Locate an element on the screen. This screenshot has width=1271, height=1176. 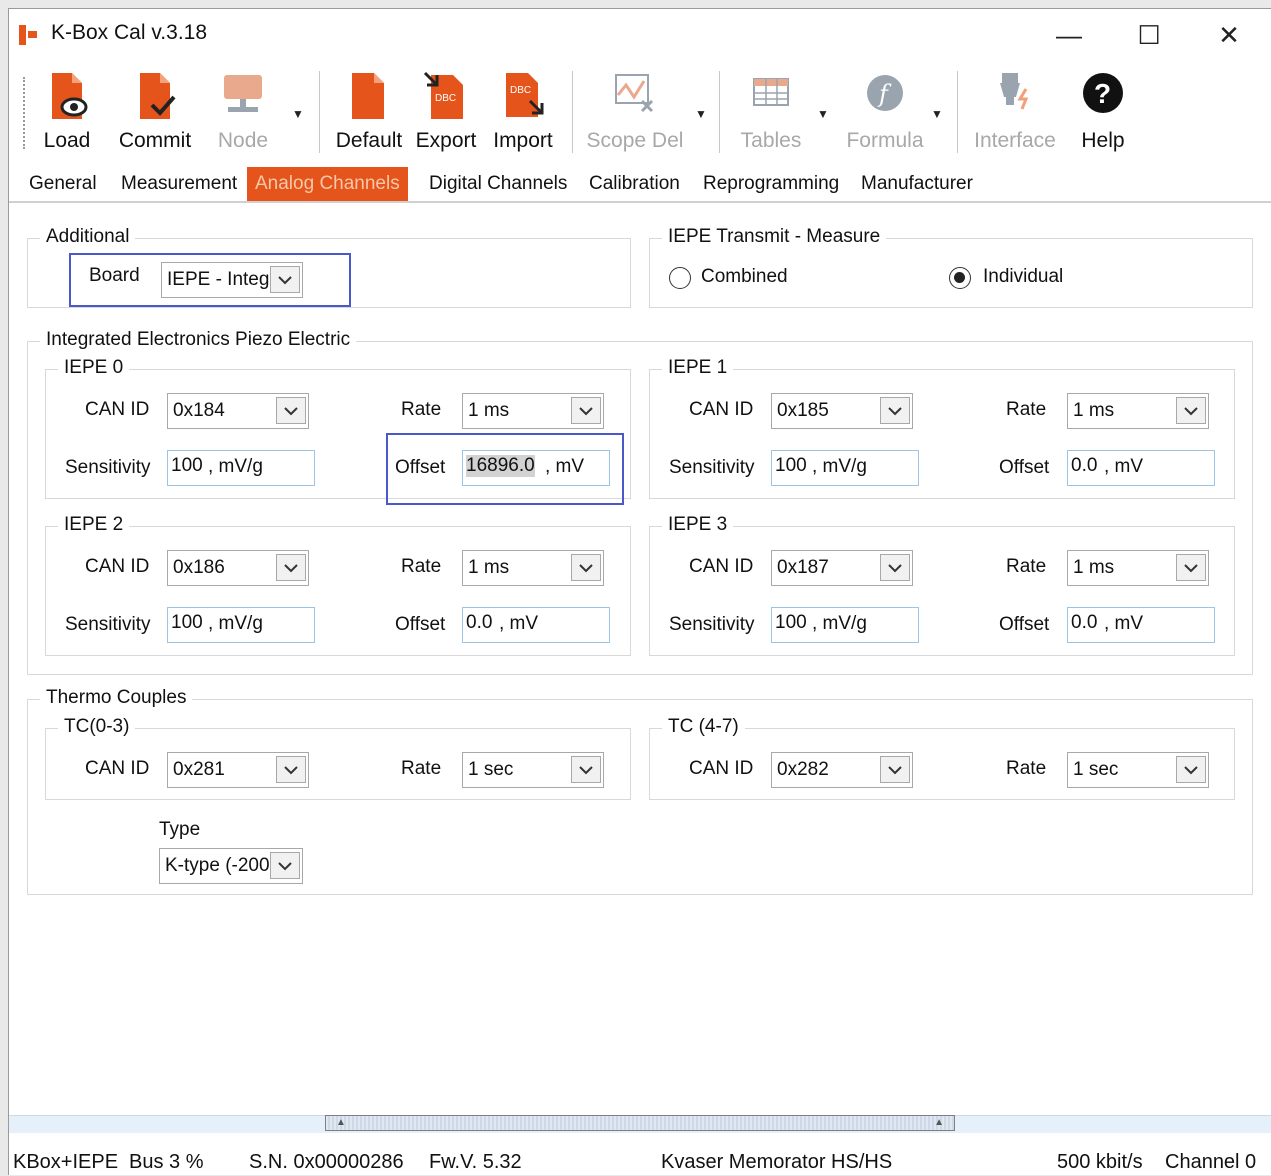
tab-general: General is located at coordinates (63, 184).